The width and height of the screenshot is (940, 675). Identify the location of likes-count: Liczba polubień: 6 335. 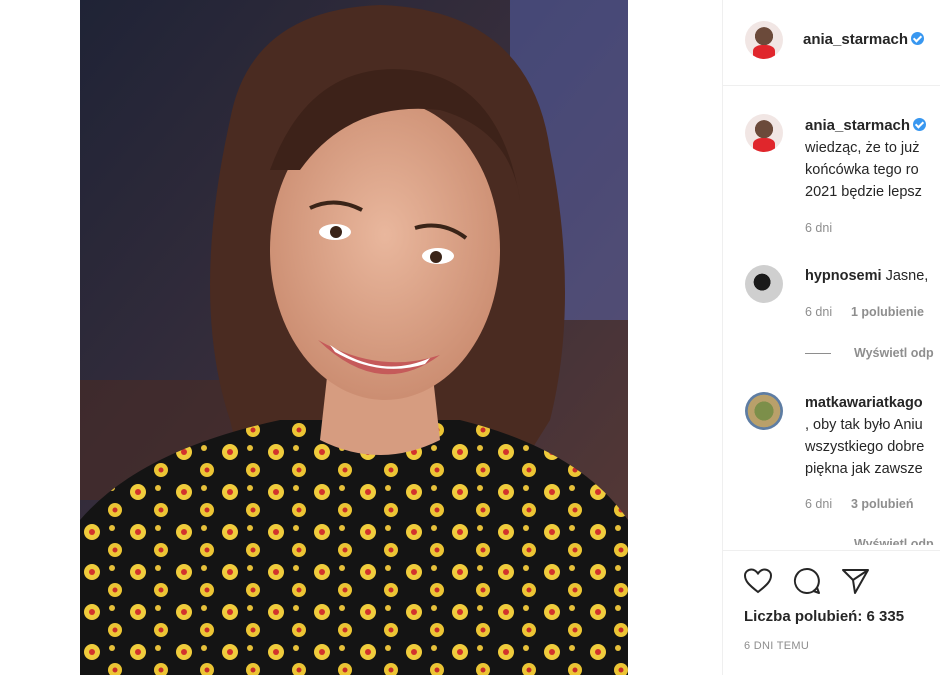
(824, 616).